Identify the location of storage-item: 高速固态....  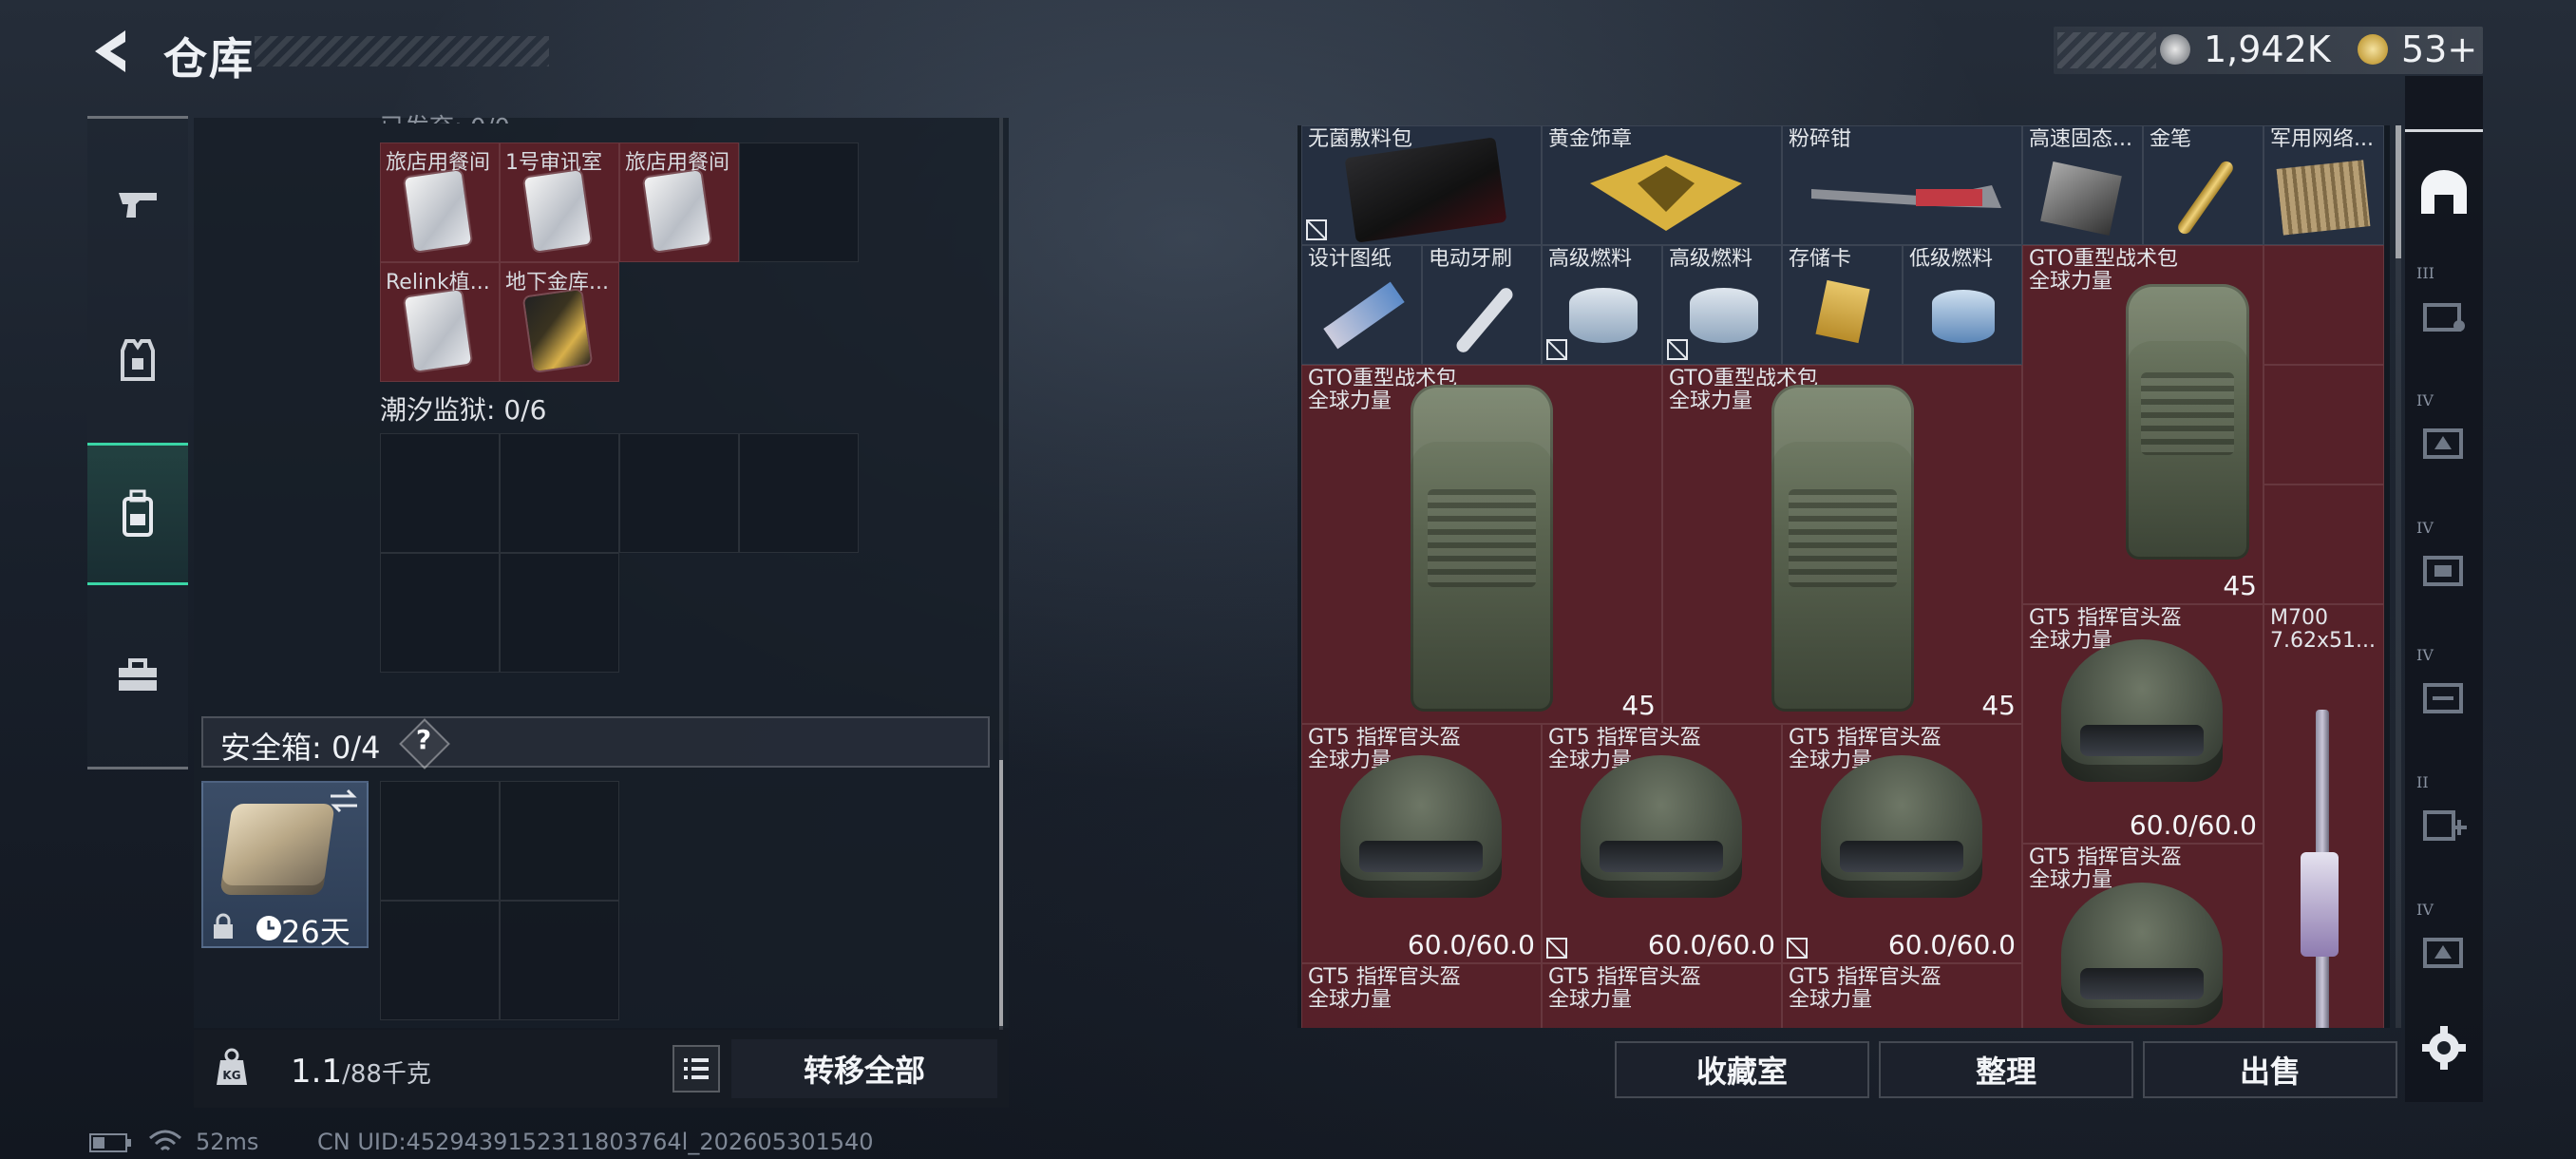
(2082, 185).